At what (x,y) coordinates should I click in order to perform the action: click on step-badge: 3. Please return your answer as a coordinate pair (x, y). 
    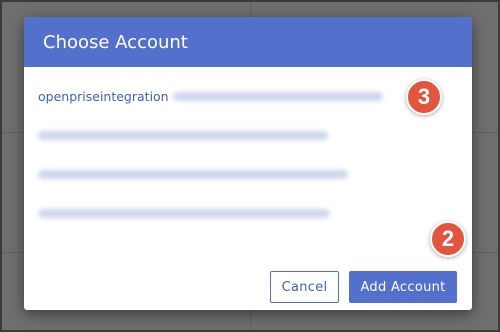
    Looking at the image, I should click on (424, 97).